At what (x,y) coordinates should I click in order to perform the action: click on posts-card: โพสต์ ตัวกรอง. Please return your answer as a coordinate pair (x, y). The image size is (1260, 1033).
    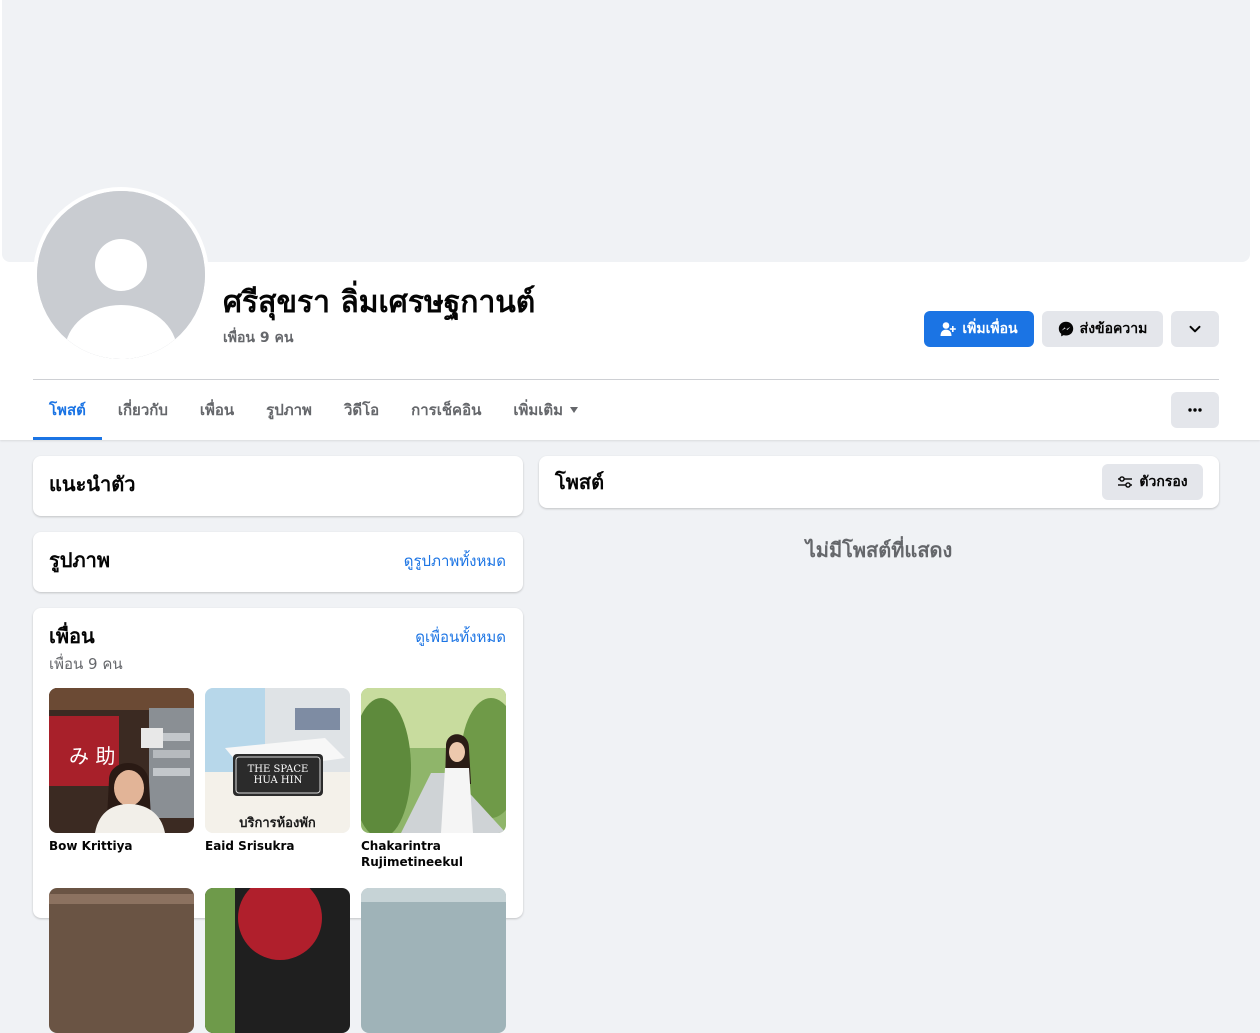
    Looking at the image, I should click on (879, 482).